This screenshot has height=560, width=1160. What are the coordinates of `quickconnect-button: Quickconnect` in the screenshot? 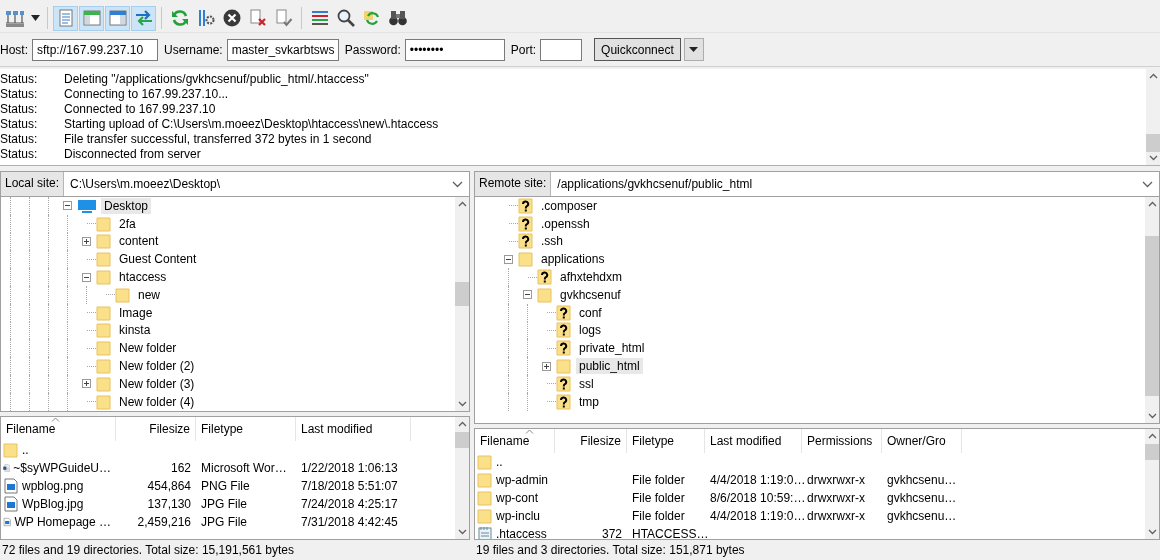 It's located at (637, 49).